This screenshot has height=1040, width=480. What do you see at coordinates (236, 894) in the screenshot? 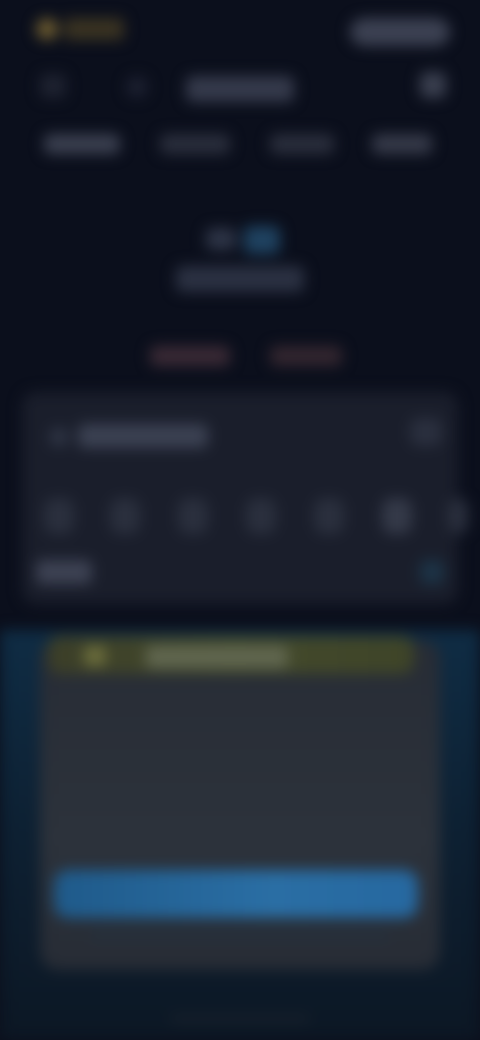
I see `primary-cta-button` at bounding box center [236, 894].